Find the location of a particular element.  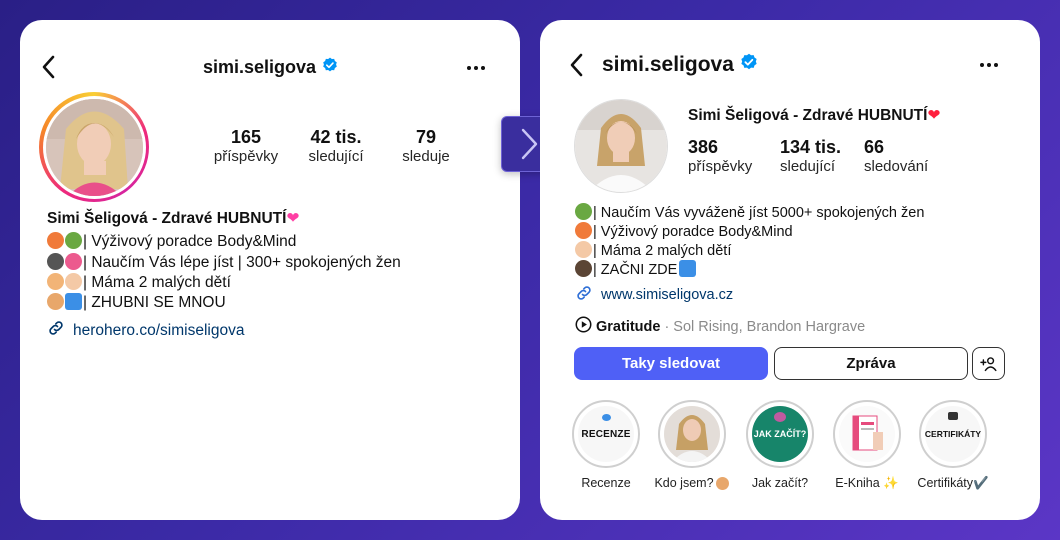

graduation-cap-icon is located at coordinates (953, 416).